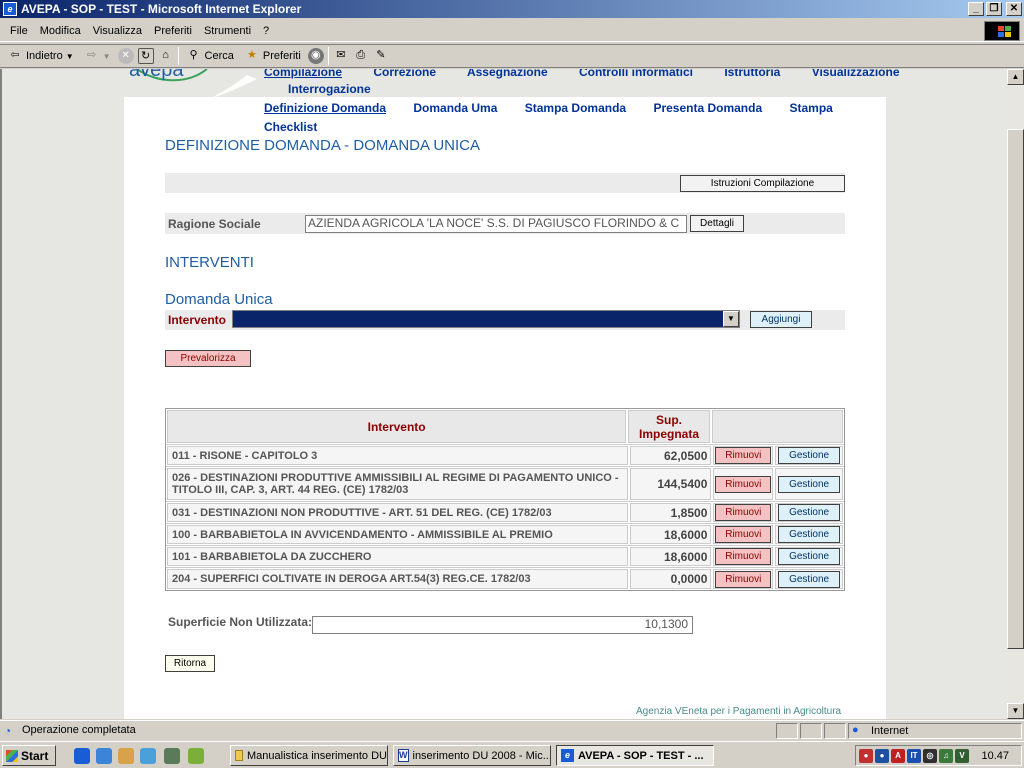 Image resolution: width=1024 pixels, height=768 pixels. What do you see at coordinates (44, 56) in the screenshot?
I see `back-label: Indietro` at bounding box center [44, 56].